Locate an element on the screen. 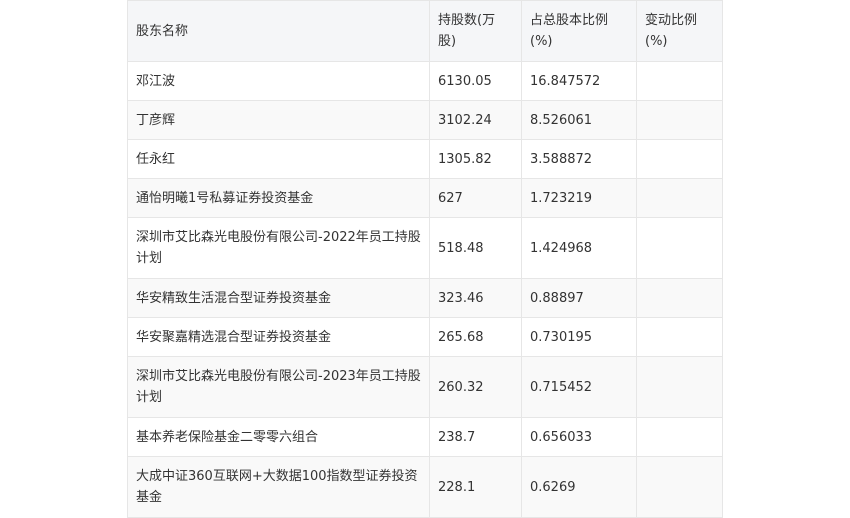 The width and height of the screenshot is (850, 518). table-row: 任永红 1305.82 3.588872 is located at coordinates (425, 159).